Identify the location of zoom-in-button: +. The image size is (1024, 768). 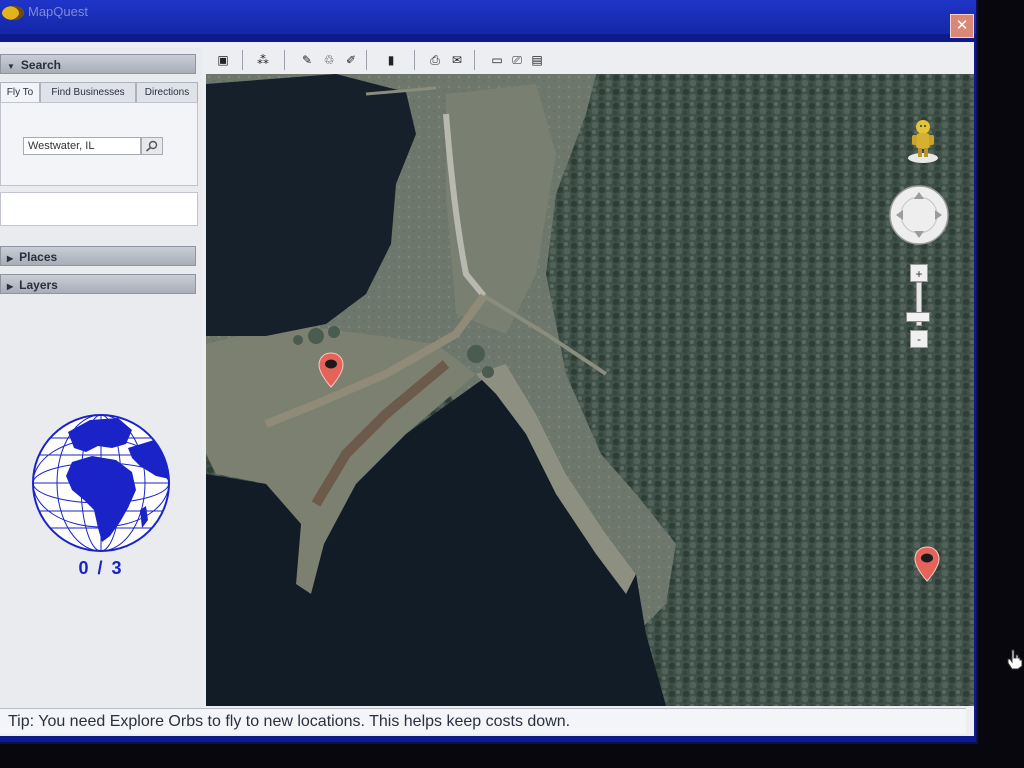
(919, 273).